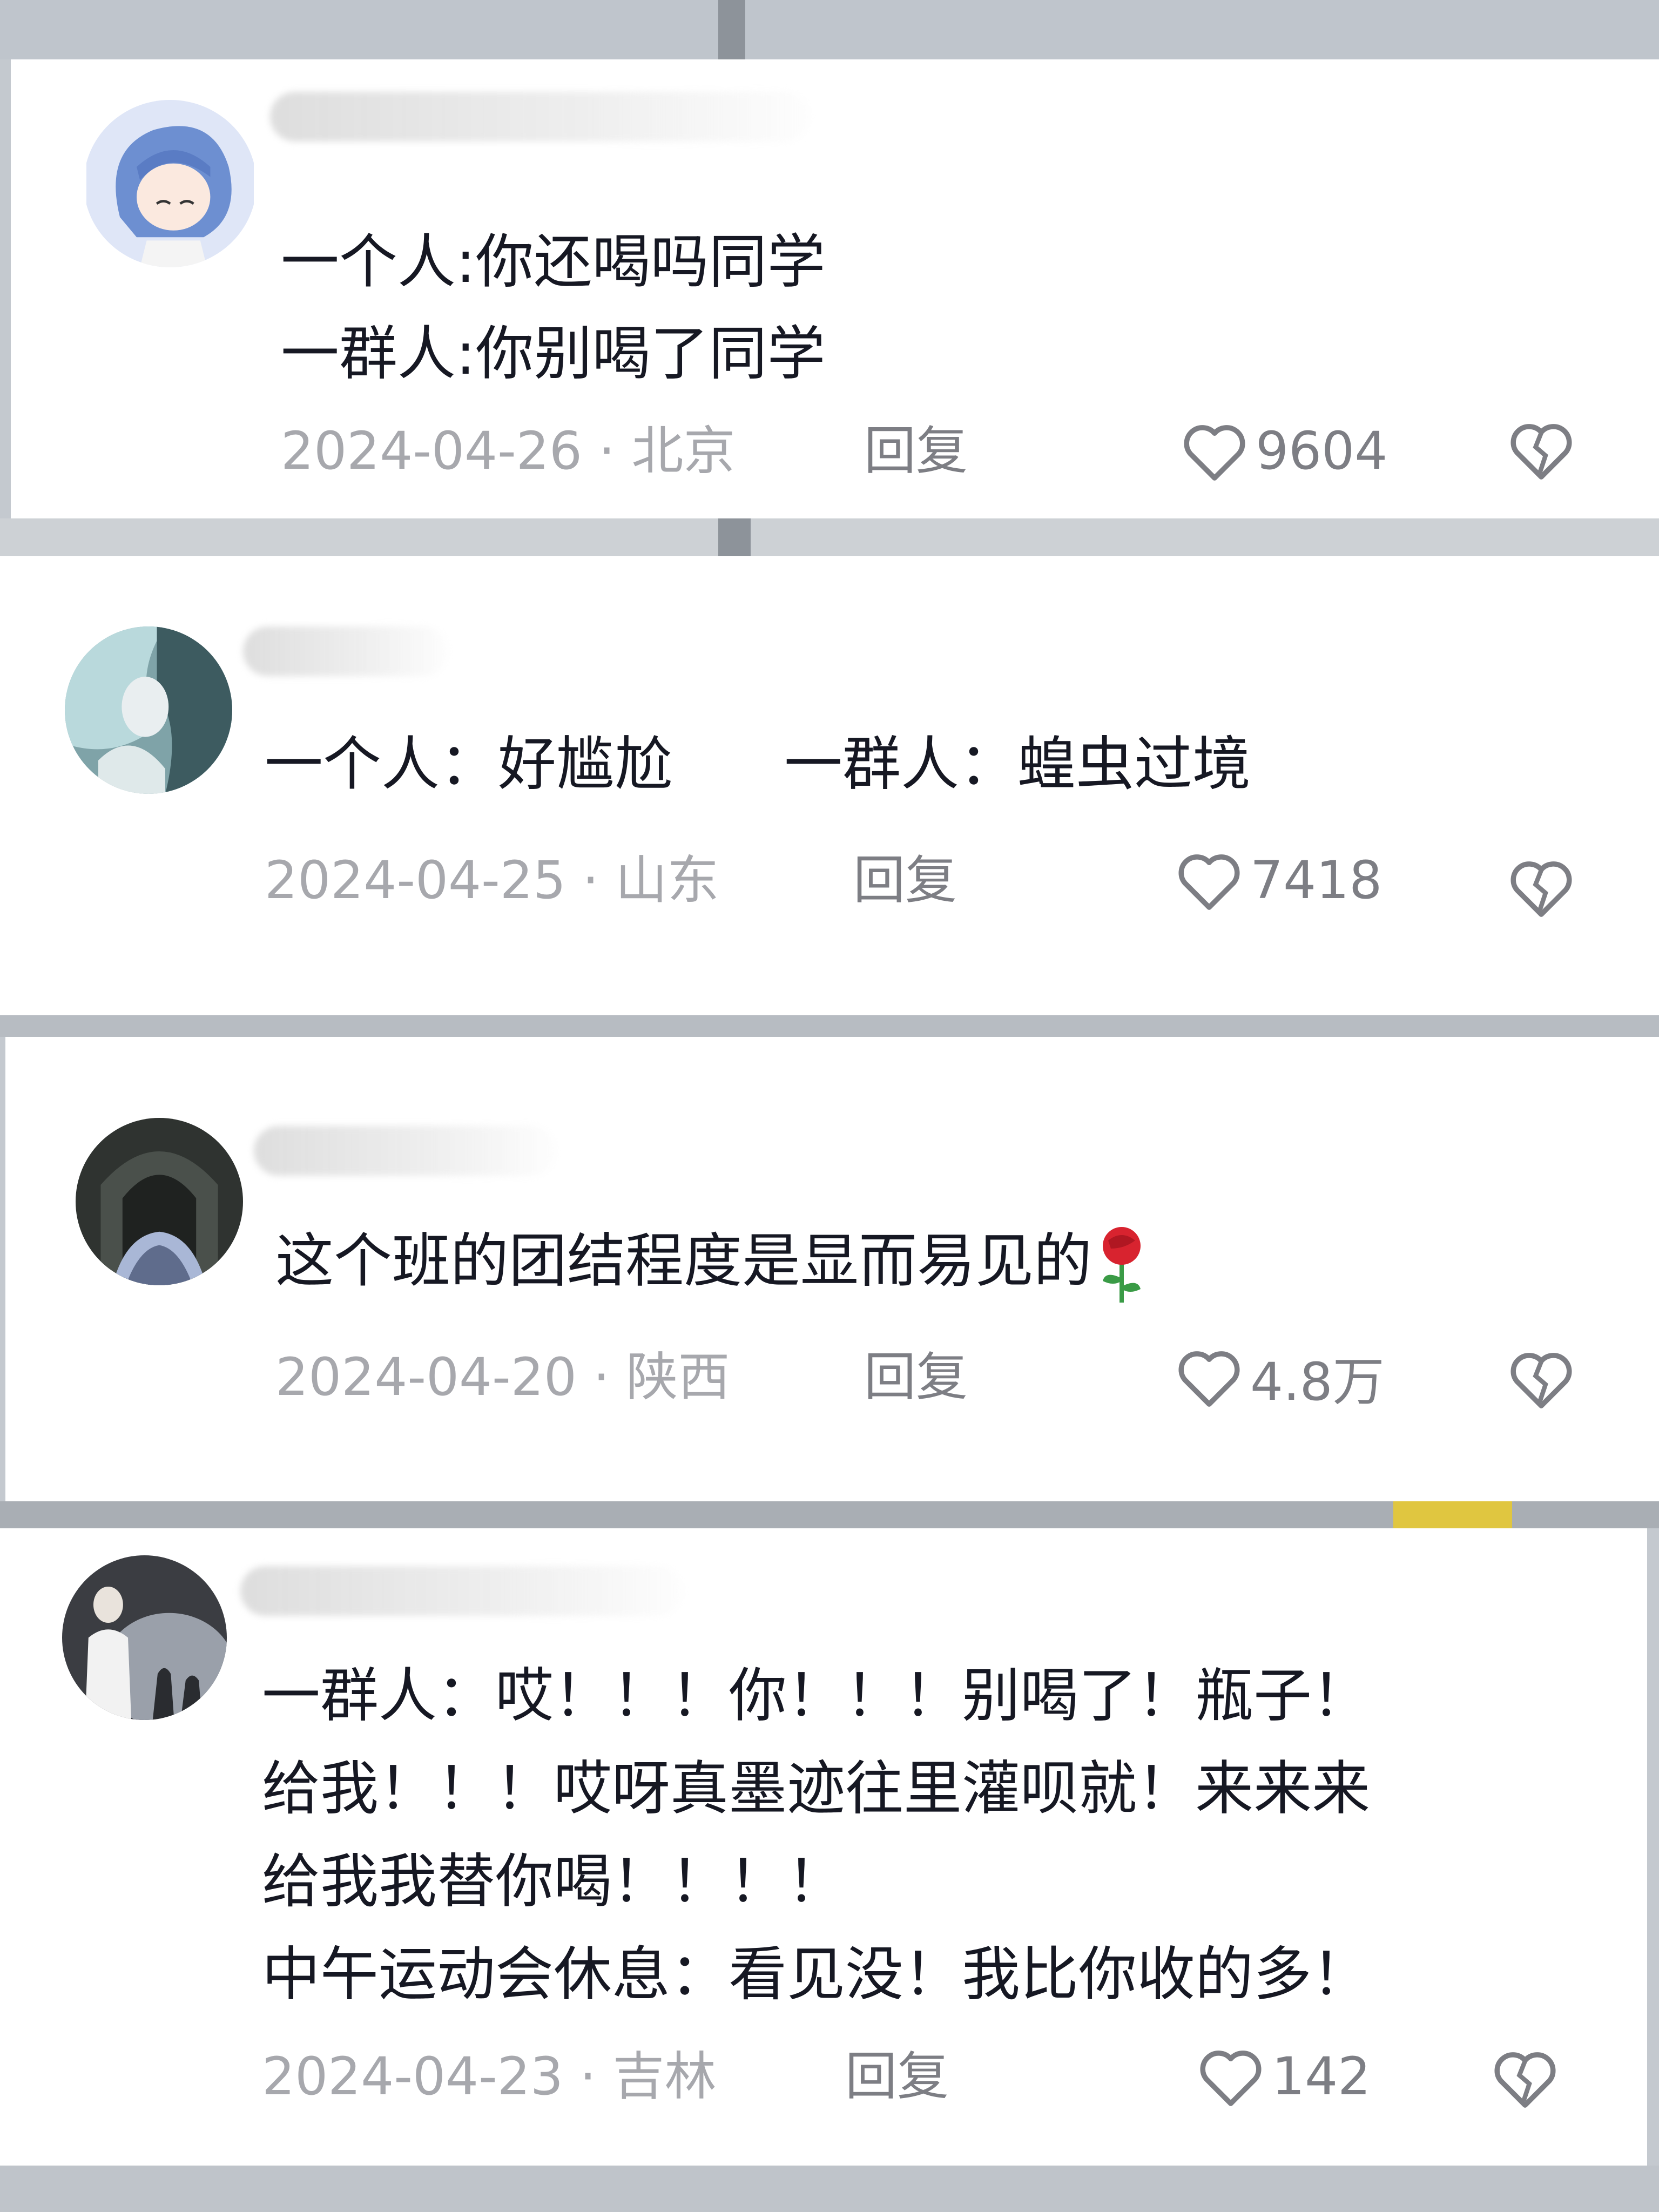 The height and width of the screenshot is (2212, 1659). What do you see at coordinates (816, 1696) in the screenshot?
I see `comment-text-line: 一群人：哎！！！你！！！别喝了！瓶子！` at bounding box center [816, 1696].